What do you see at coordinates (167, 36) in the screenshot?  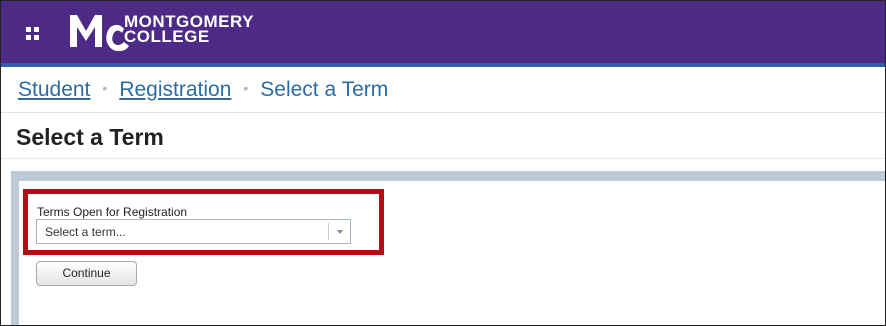 I see `logo-text-line2: COLLEGE` at bounding box center [167, 36].